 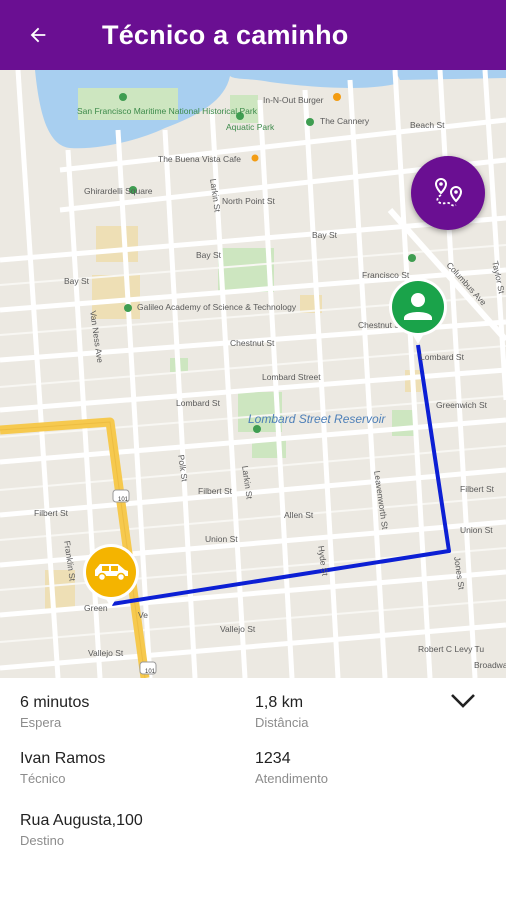 I want to click on map-label: Ve, so click(x=143, y=615).